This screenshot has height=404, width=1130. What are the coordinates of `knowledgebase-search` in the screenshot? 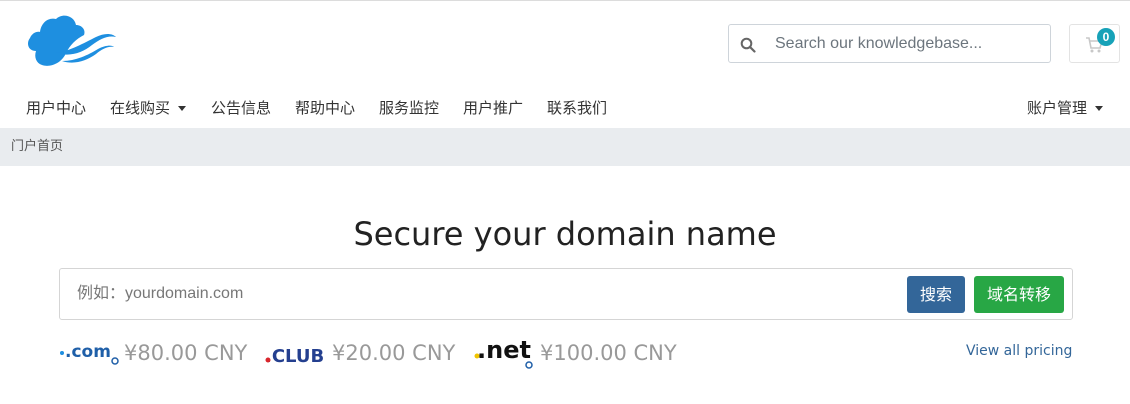 It's located at (889, 43).